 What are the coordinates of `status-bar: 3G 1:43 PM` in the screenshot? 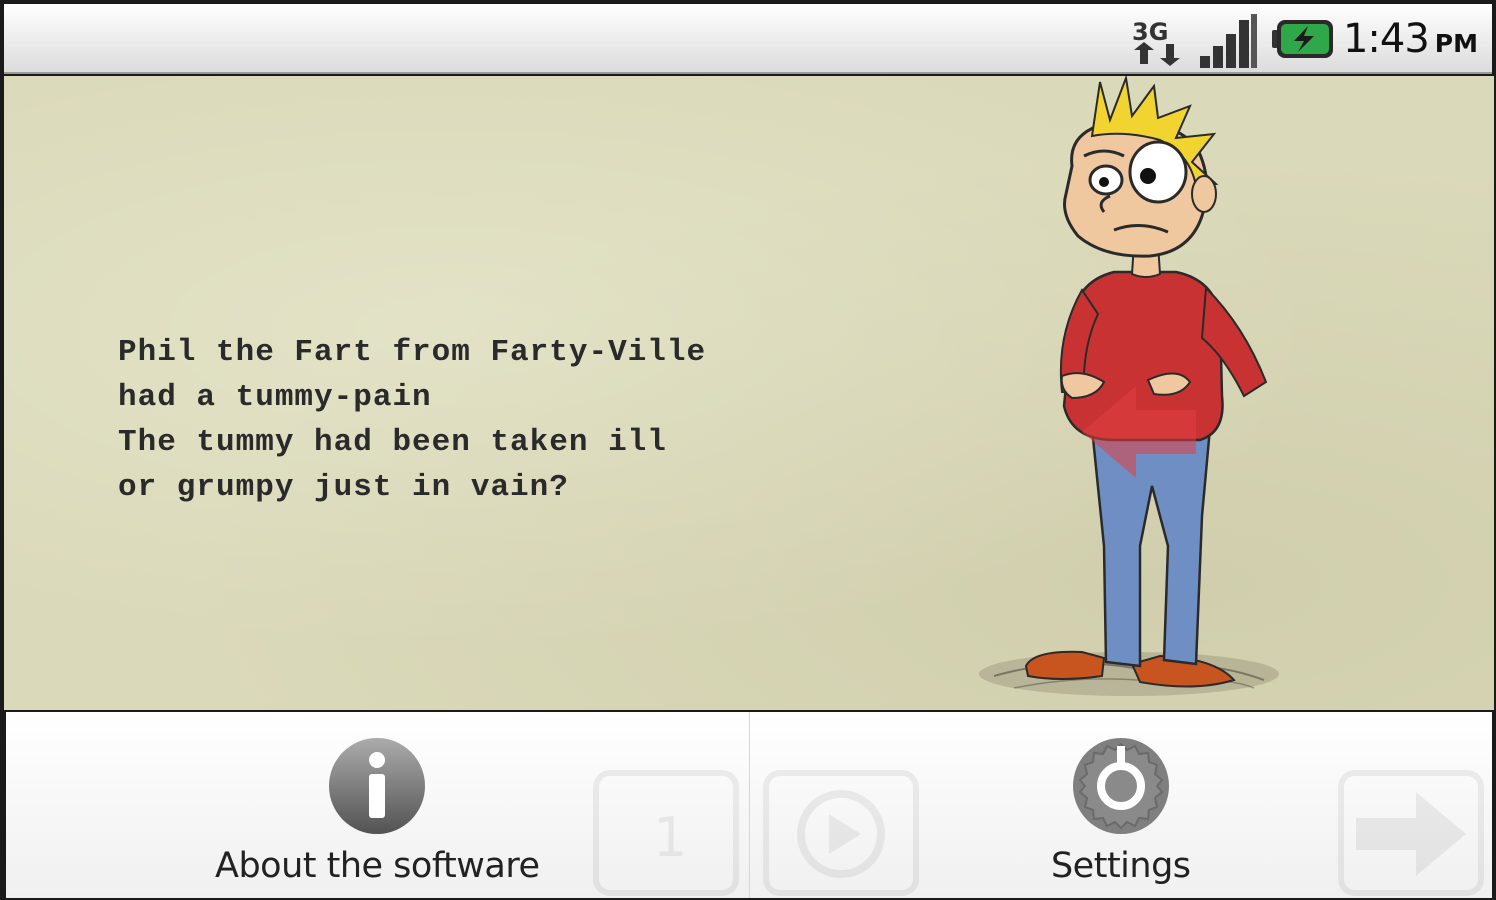 It's located at (748, 39).